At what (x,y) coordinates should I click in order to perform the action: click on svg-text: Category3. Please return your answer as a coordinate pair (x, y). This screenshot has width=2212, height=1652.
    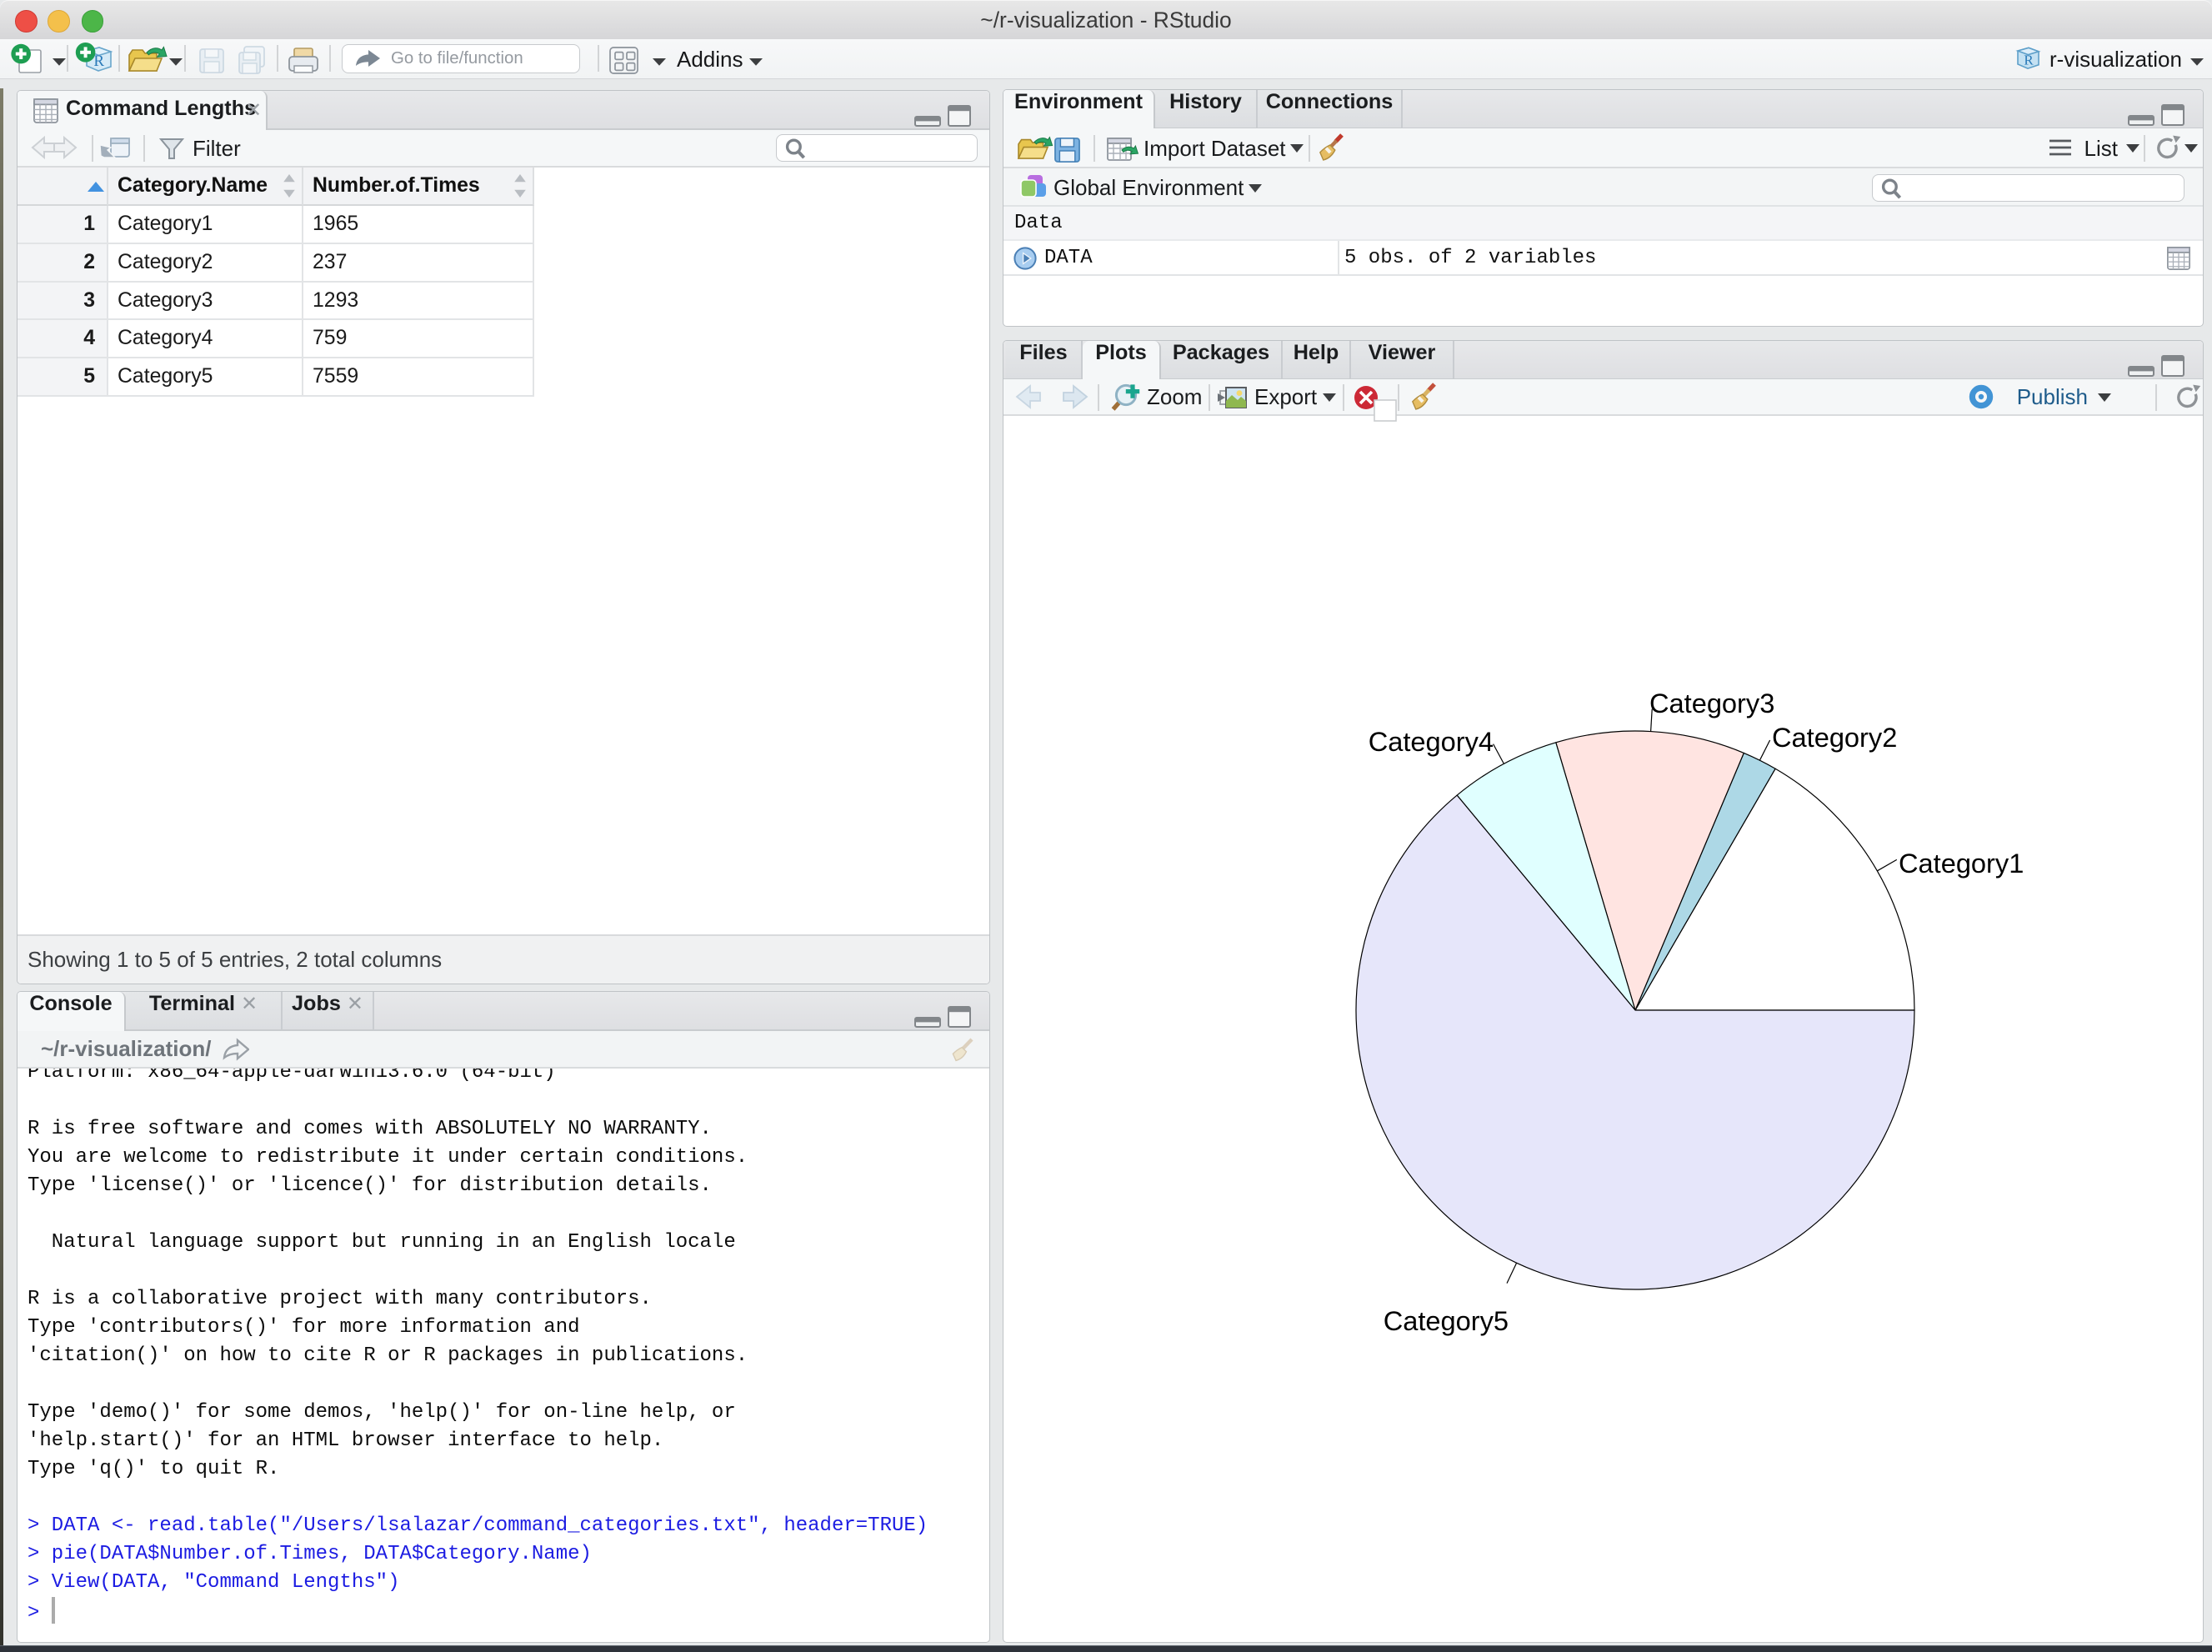
    Looking at the image, I should click on (1711, 703).